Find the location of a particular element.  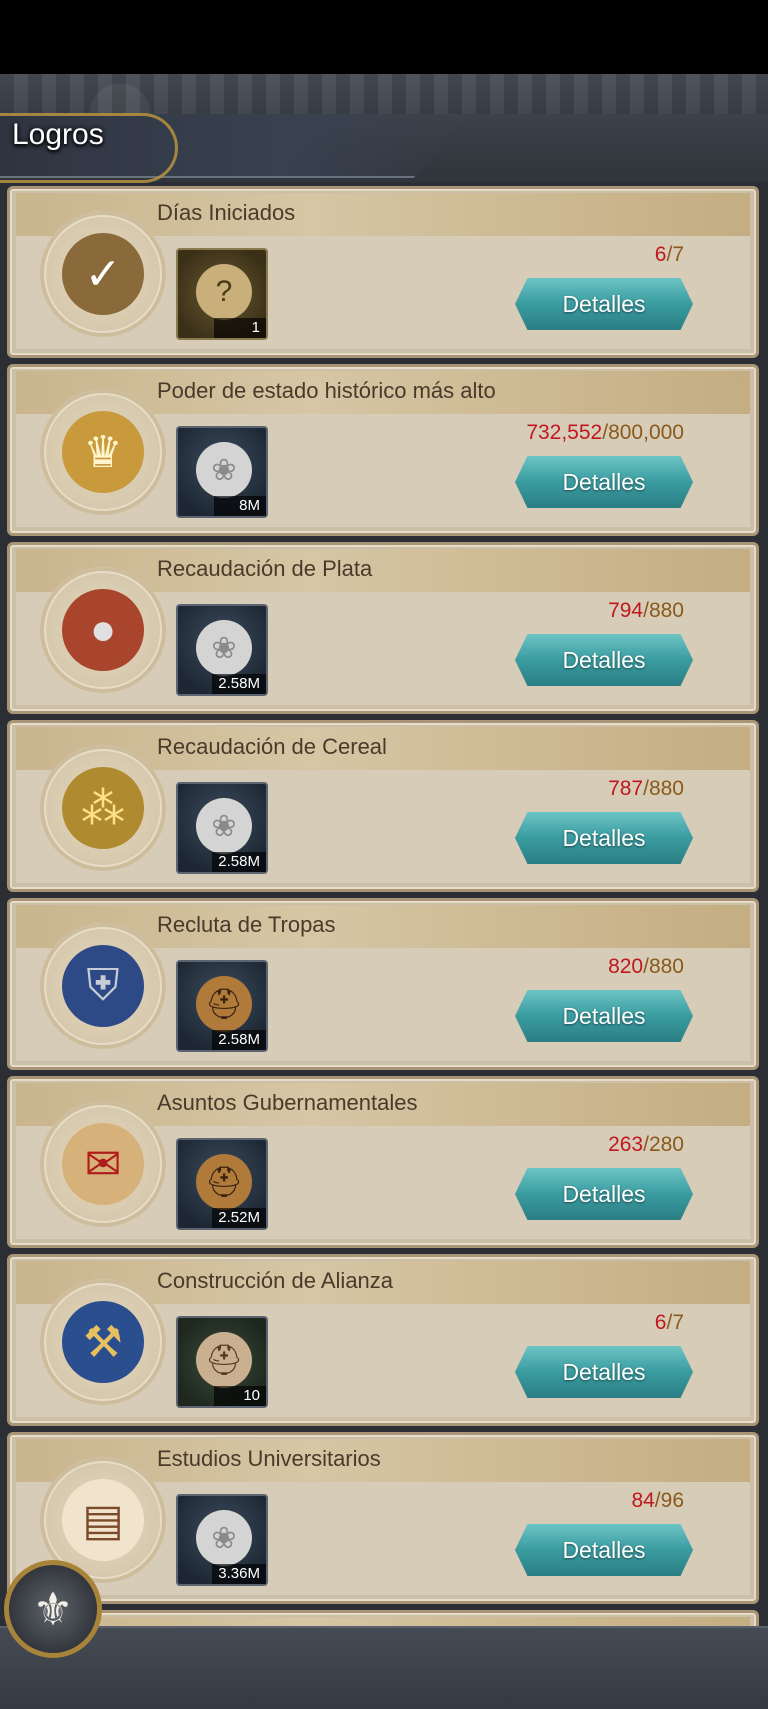

soldiers-icon: ⛨ is located at coordinates (103, 986).